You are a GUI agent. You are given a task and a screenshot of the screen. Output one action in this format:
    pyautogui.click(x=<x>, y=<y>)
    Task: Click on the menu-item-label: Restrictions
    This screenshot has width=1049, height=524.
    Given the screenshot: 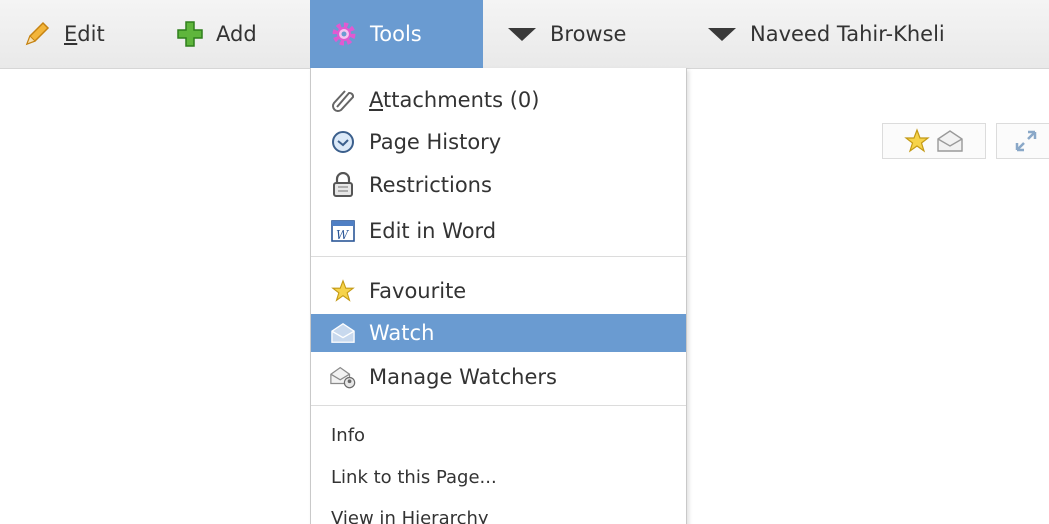 What is the action you would take?
    pyautogui.click(x=430, y=185)
    